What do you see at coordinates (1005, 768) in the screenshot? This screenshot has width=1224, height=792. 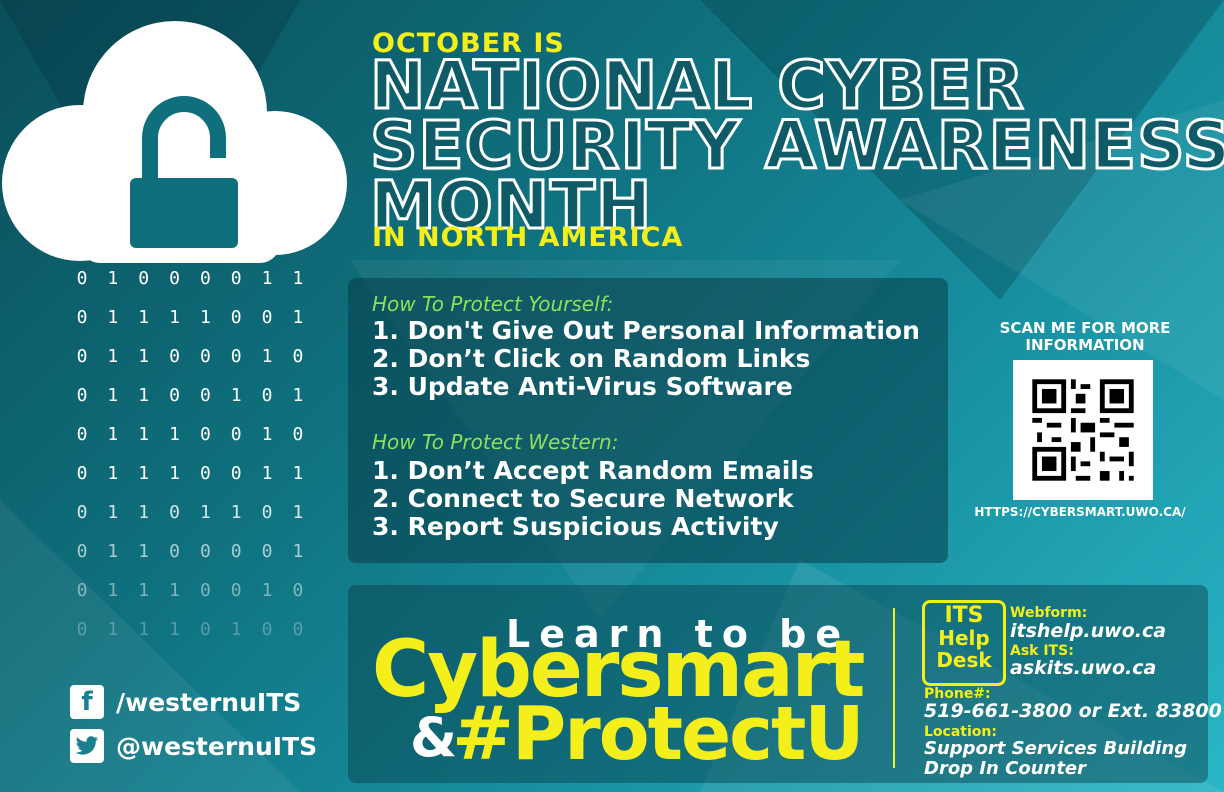 I see `location-value-2: Drop In Counter` at bounding box center [1005, 768].